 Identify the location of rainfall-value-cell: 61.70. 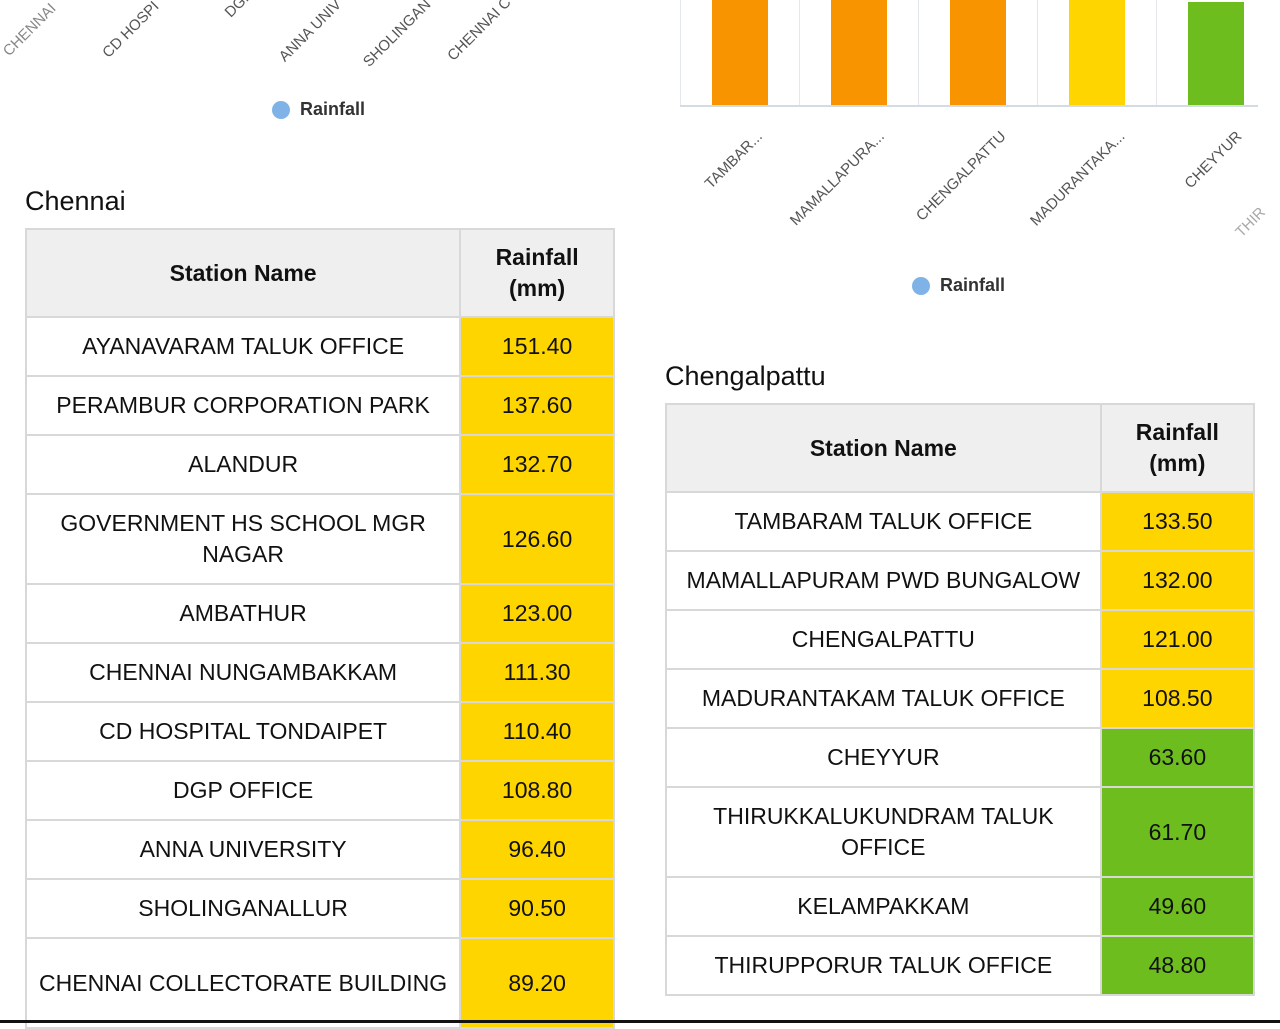
(1177, 832).